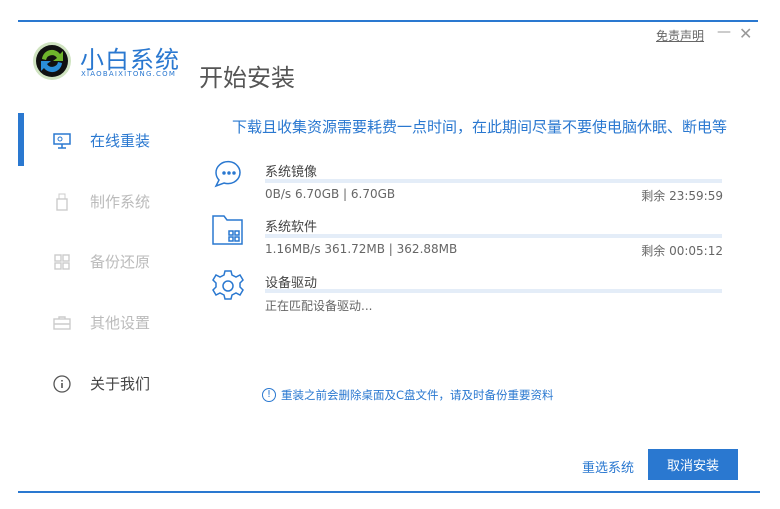 This screenshot has height=509, width=780. What do you see at coordinates (330, 194) in the screenshot?
I see `stats-system-image: 0B/s 6.70GB | 6.70GB` at bounding box center [330, 194].